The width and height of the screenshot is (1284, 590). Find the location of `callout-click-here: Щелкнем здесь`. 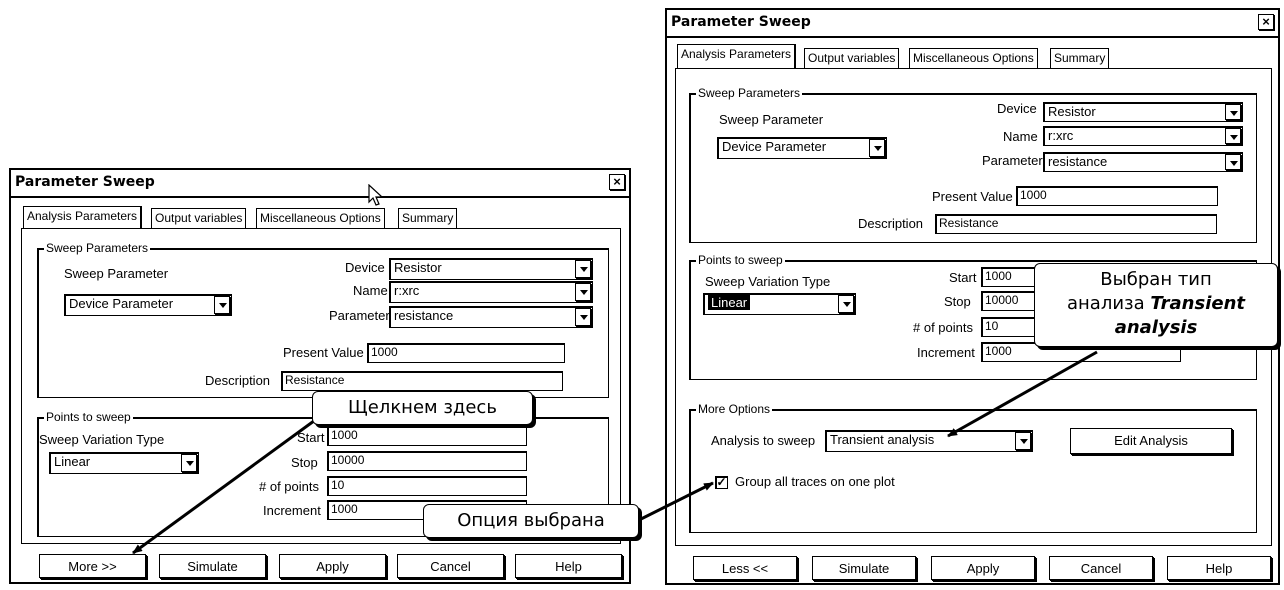

callout-click-here: Щелкнем здесь is located at coordinates (422, 408).